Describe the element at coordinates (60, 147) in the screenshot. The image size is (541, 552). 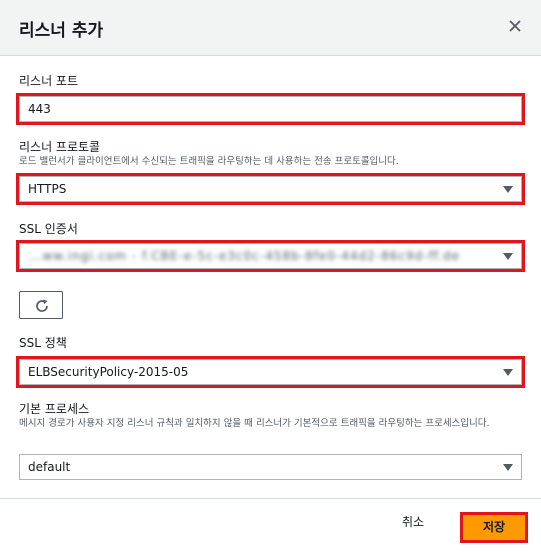
I see `protocol-label: 리스너 프로토콜` at that location.